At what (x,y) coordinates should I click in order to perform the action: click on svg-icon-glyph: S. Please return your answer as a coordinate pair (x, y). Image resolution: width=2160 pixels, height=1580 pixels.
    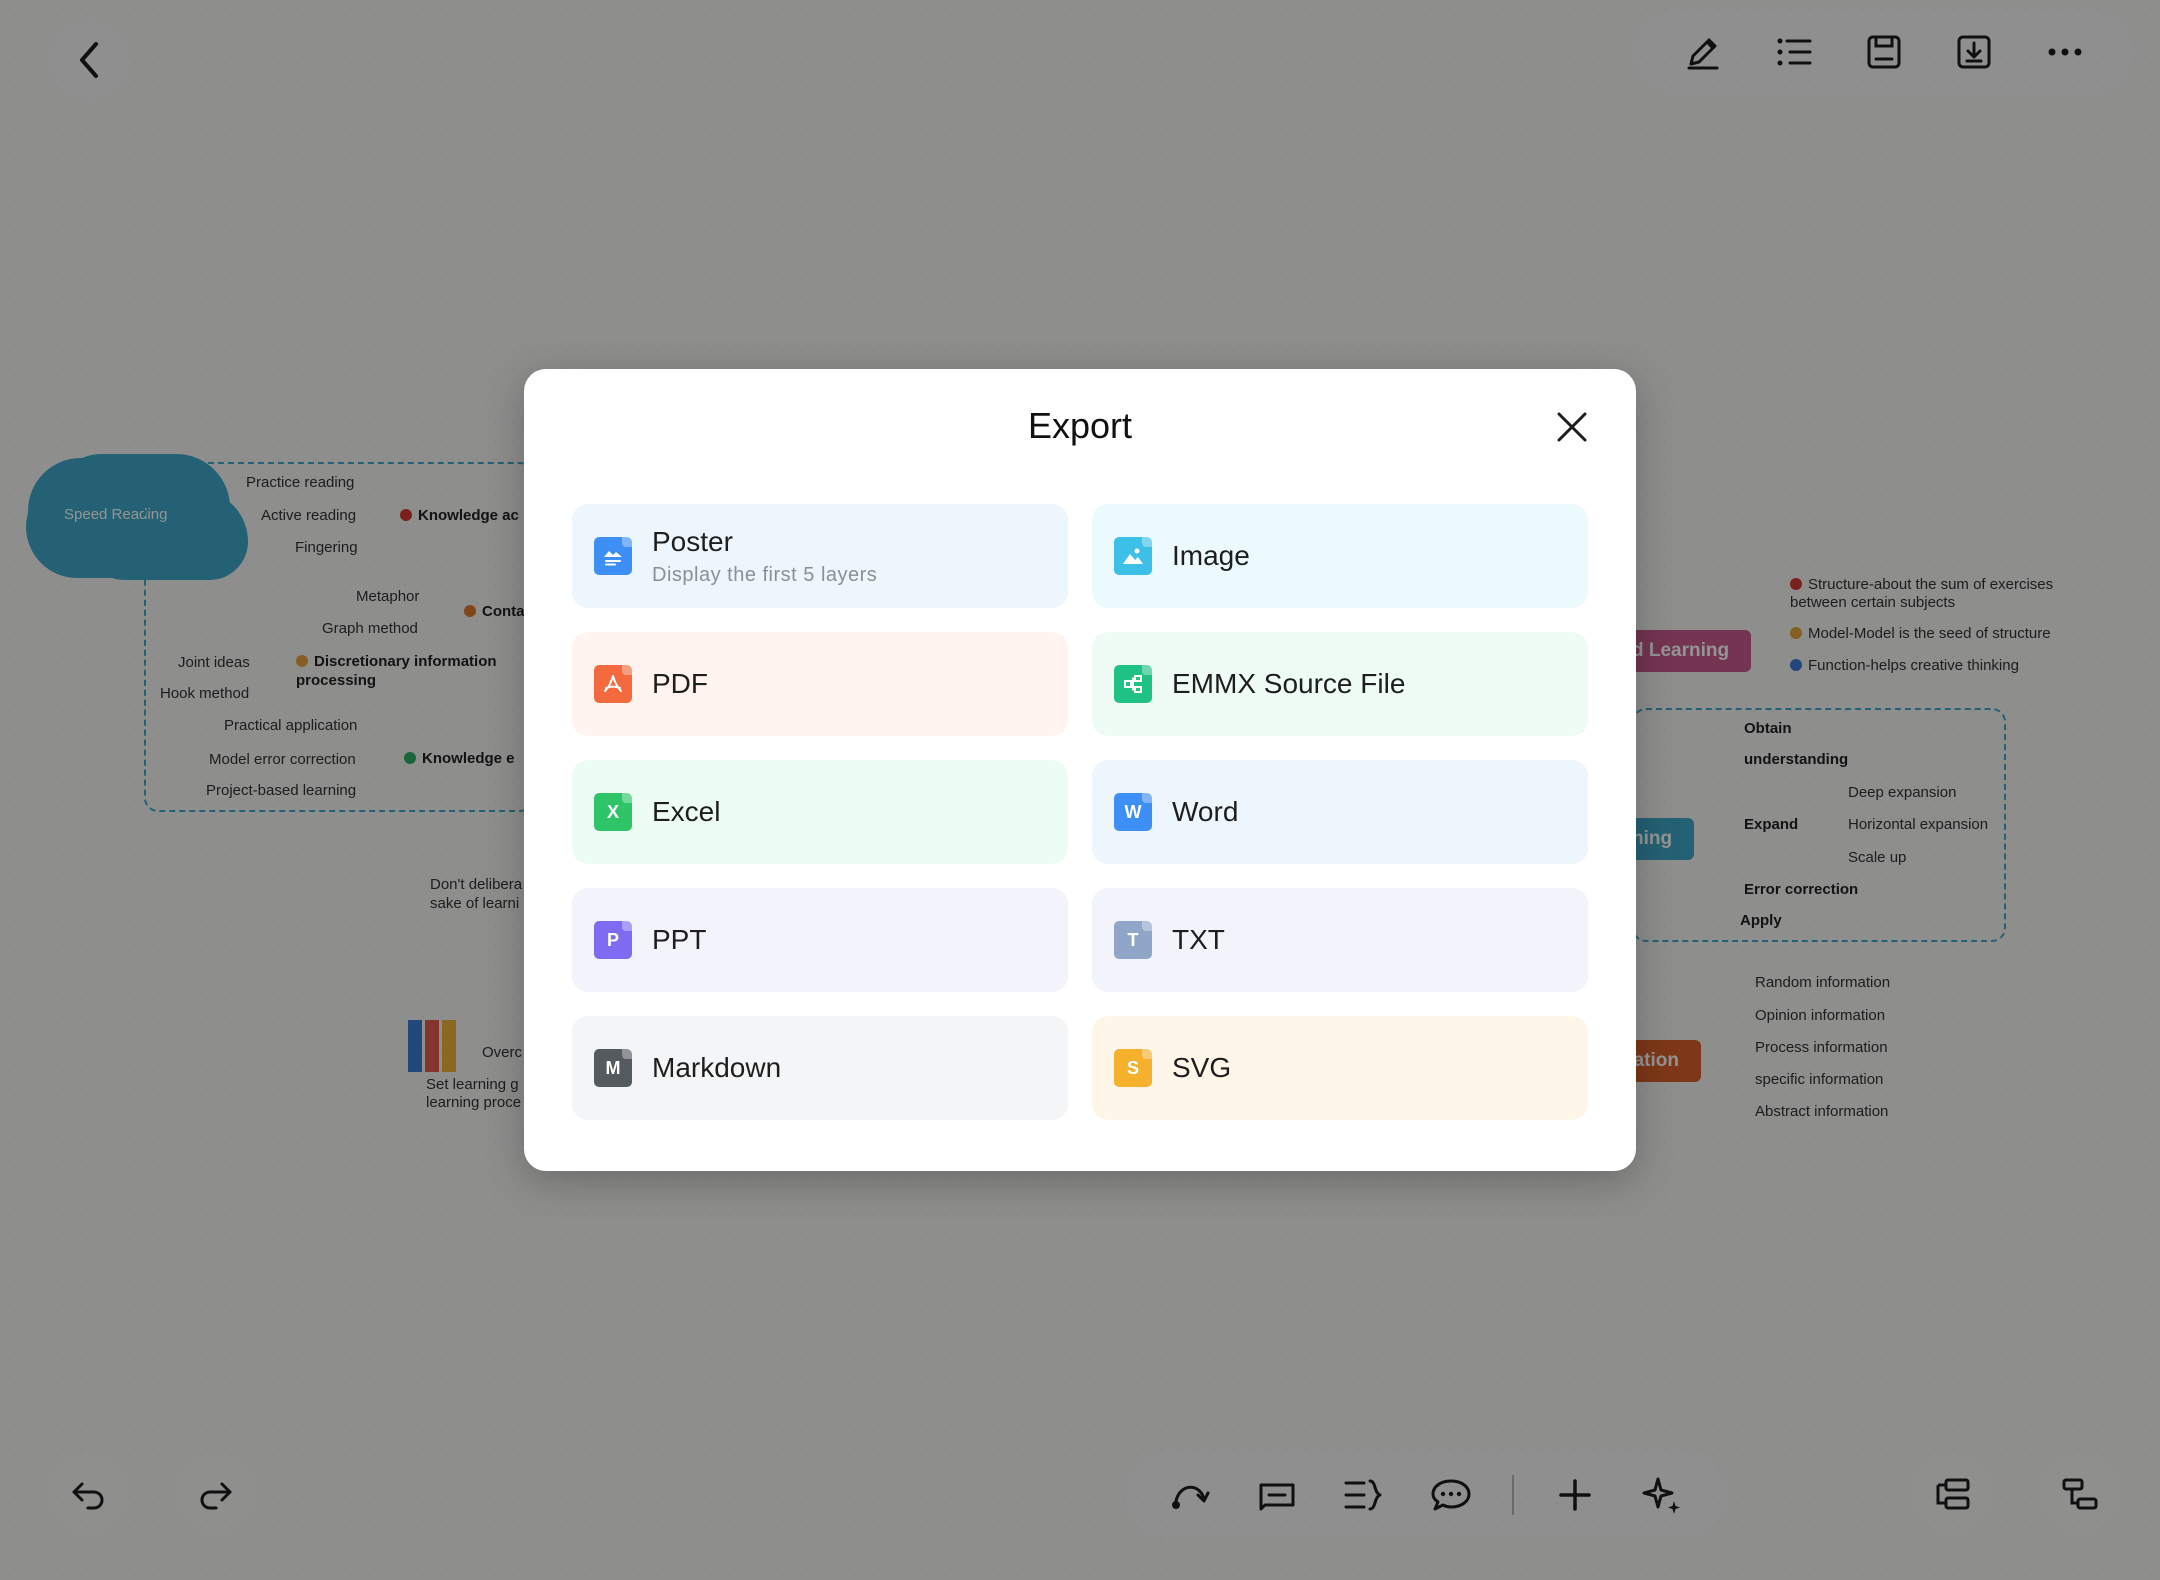
    Looking at the image, I should click on (1132, 1067).